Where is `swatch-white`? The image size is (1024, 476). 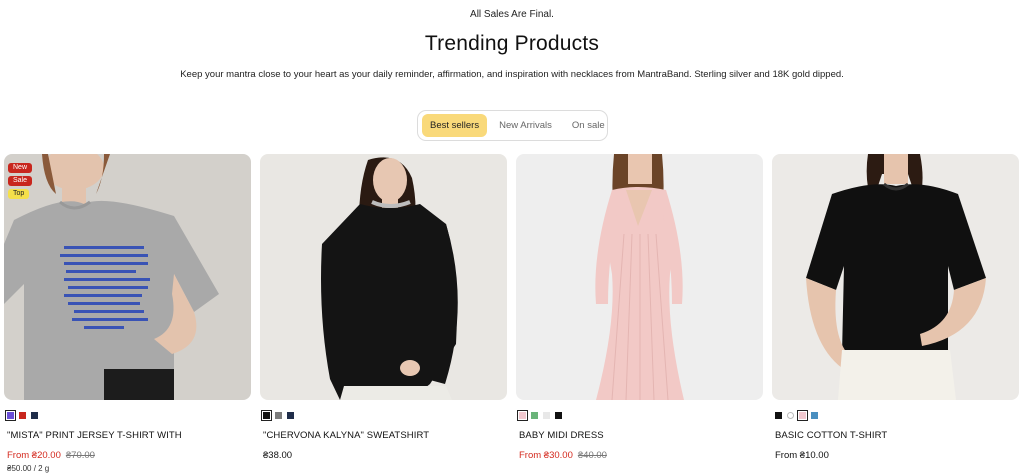 swatch-white is located at coordinates (790, 415).